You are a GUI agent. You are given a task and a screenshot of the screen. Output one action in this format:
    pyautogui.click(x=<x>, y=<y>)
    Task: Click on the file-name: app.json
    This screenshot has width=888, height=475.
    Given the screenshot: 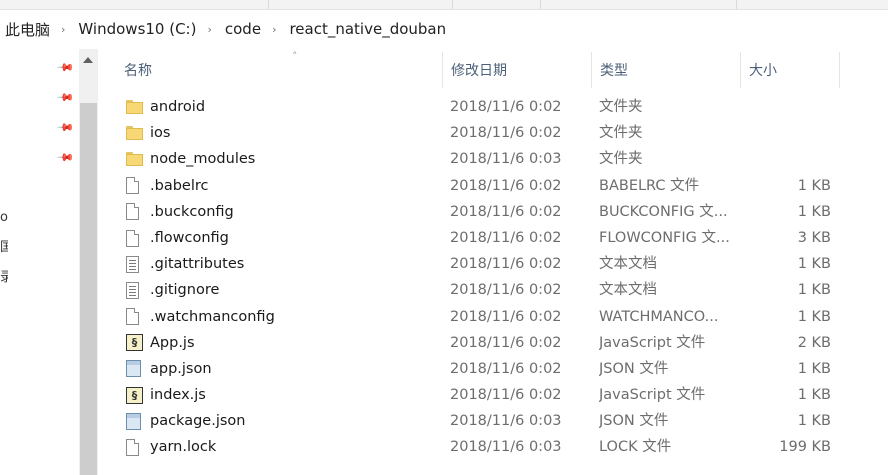 What is the action you would take?
    pyautogui.click(x=181, y=369)
    